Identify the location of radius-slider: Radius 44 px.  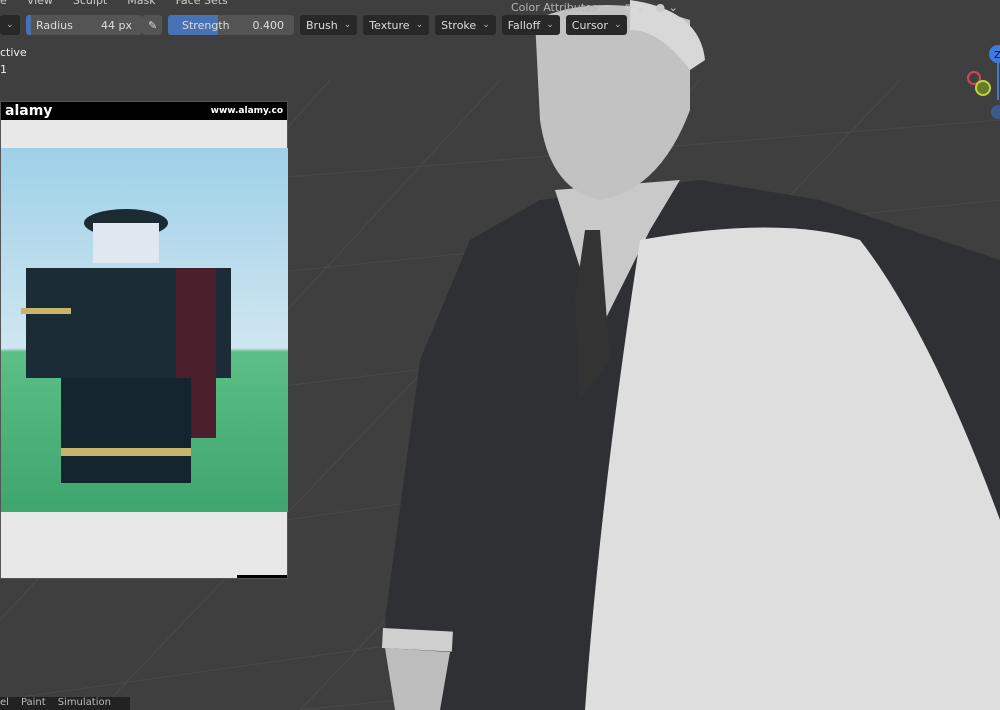
(84, 25).